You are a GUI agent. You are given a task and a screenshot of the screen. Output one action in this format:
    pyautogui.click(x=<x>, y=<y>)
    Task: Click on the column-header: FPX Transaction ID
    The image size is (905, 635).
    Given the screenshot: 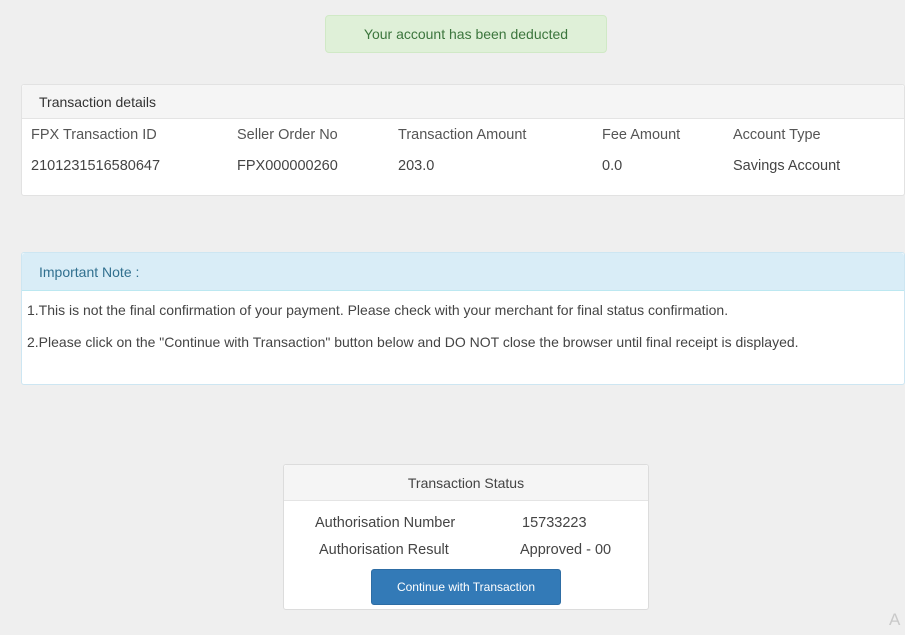 What is the action you would take?
    pyautogui.click(x=94, y=135)
    